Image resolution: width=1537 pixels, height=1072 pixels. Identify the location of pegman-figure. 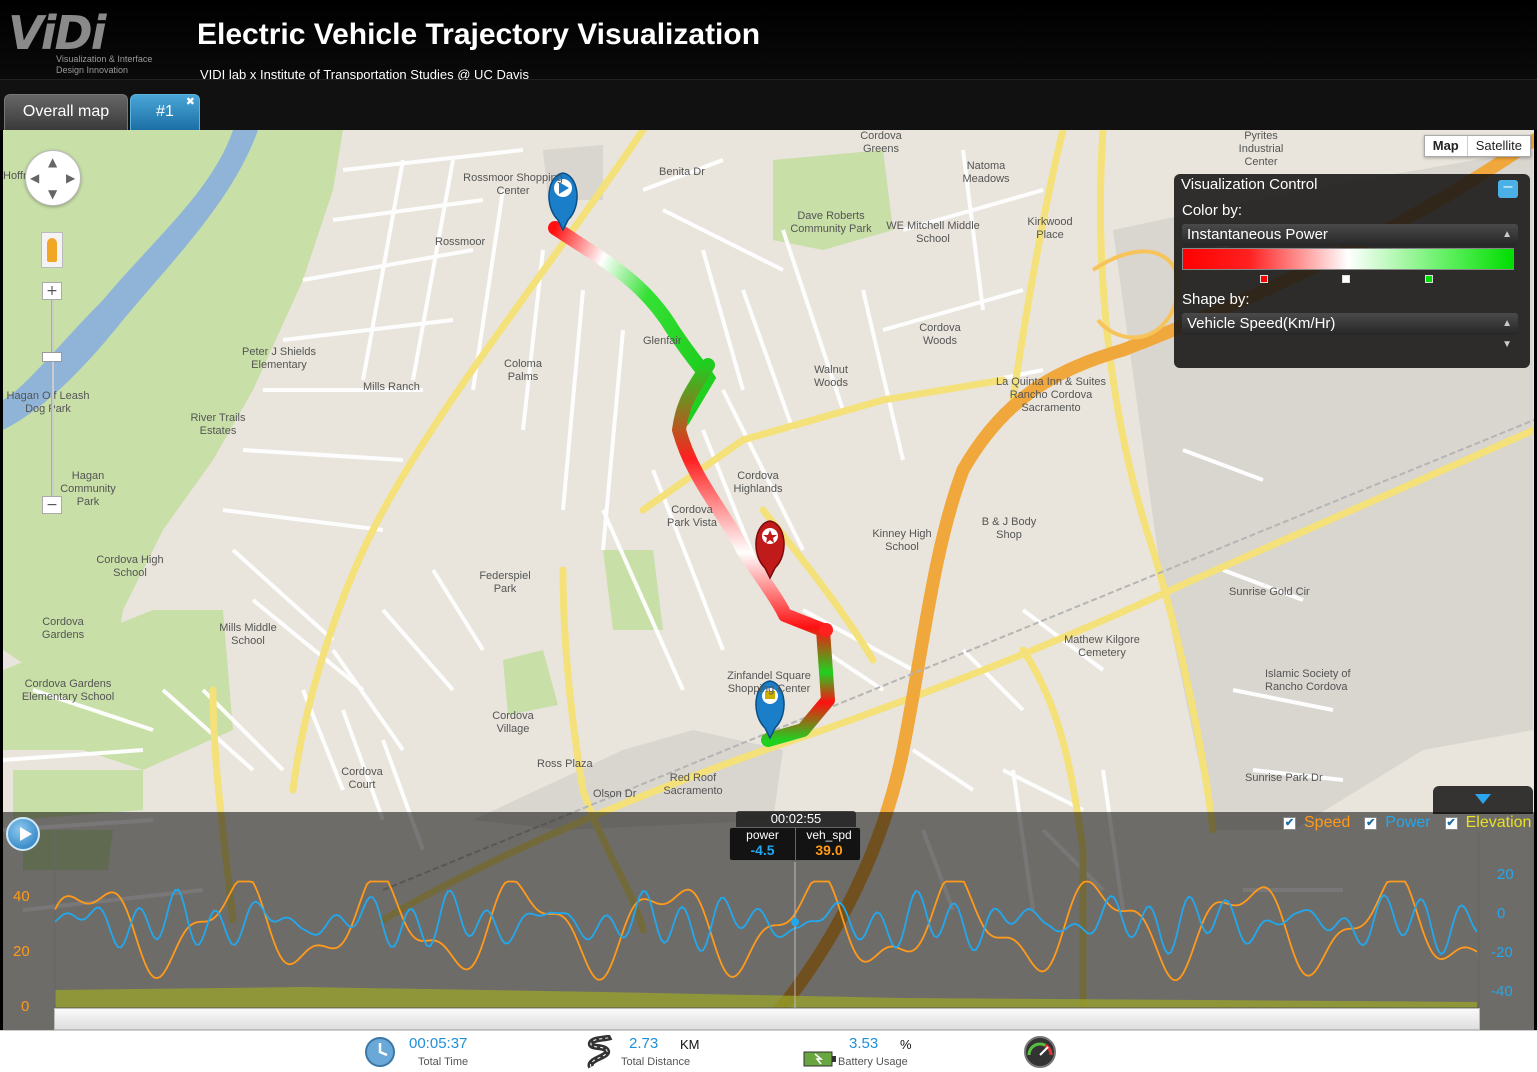
(52, 250).